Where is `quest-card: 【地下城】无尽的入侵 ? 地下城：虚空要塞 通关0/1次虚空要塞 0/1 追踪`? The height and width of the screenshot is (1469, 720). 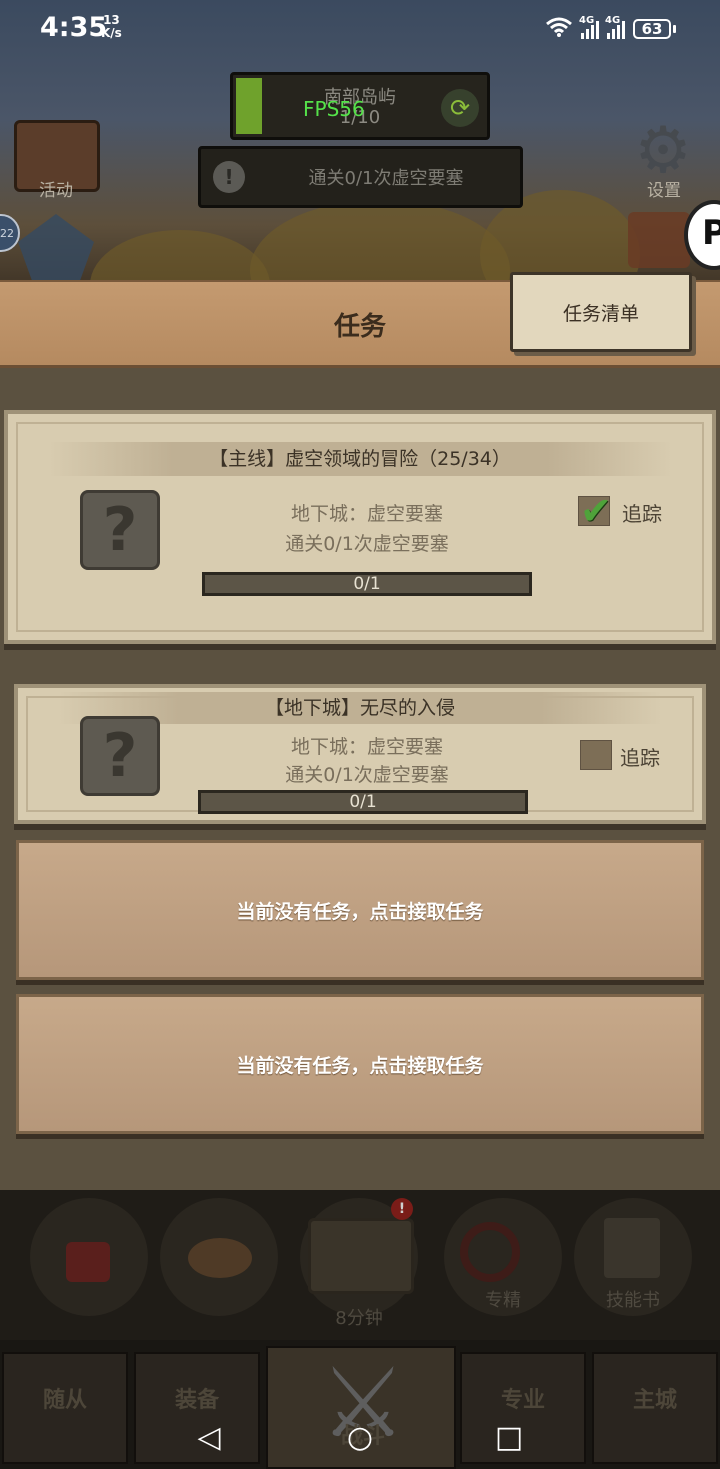
quest-card: 【地下城】无尽的入侵 ? 地下城：虚空要塞 通关0/1次虚空要塞 0/1 追踪 is located at coordinates (360, 754).